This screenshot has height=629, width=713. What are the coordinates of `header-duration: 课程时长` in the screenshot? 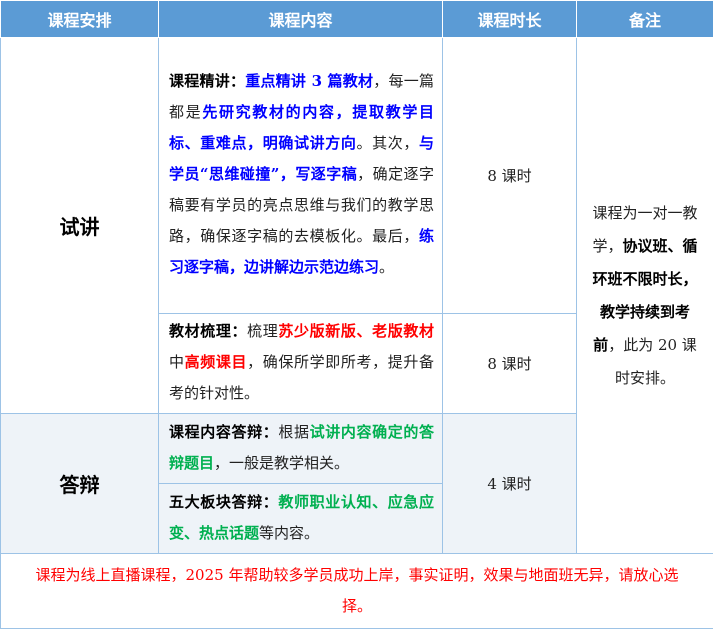 It's located at (510, 19).